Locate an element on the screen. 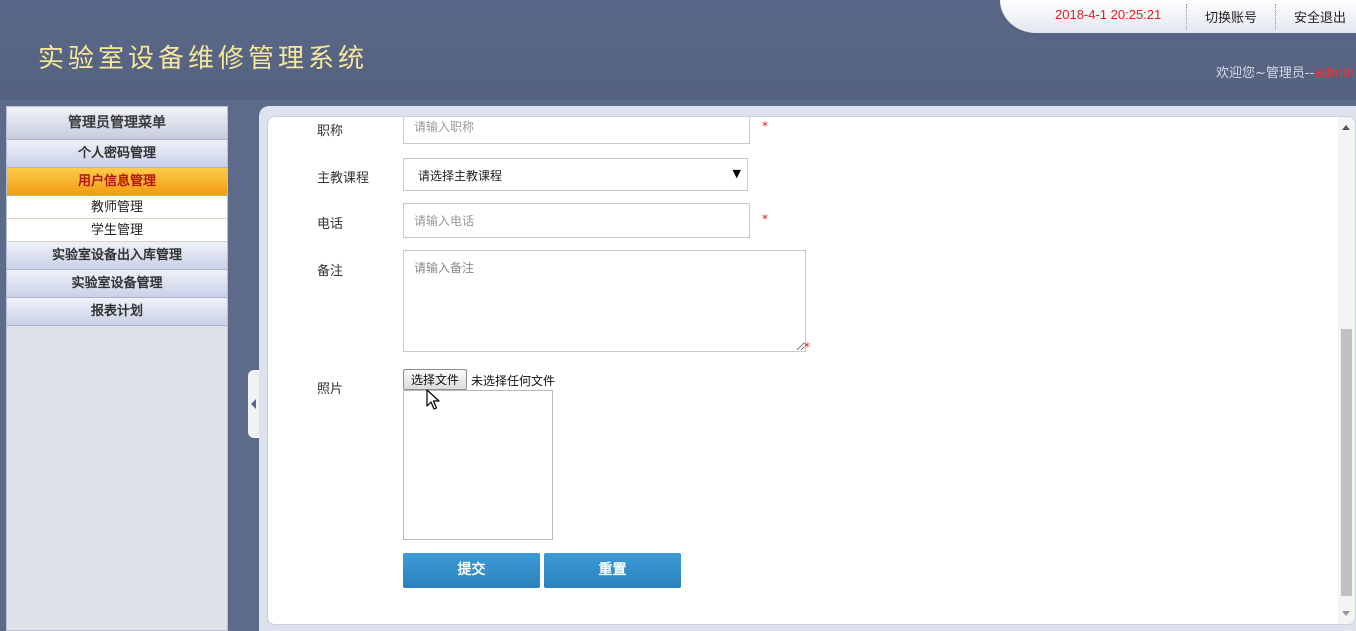 This screenshot has height=631, width=1356. welcome-text: 欢迎您~管理员--admin is located at coordinates (1285, 71).